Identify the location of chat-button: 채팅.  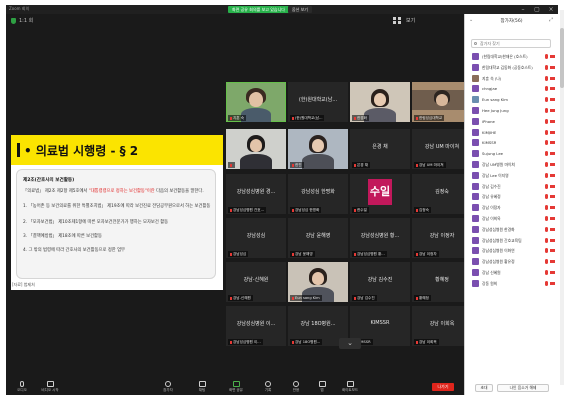
(202, 387).